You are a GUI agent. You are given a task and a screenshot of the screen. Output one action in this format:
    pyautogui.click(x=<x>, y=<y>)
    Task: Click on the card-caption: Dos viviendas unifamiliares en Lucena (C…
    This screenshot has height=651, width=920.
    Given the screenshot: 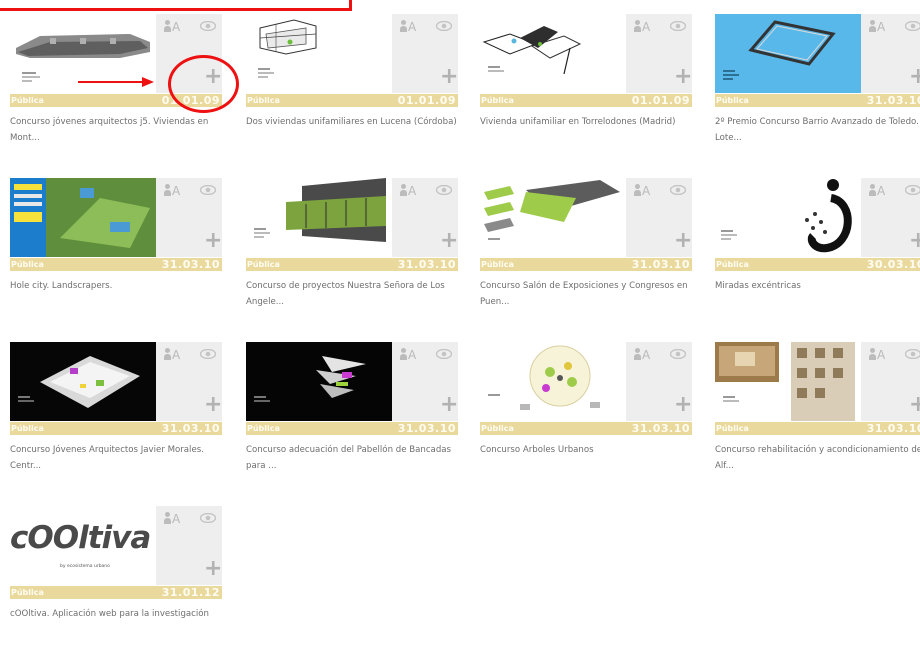 What is the action you would take?
    pyautogui.click(x=352, y=122)
    